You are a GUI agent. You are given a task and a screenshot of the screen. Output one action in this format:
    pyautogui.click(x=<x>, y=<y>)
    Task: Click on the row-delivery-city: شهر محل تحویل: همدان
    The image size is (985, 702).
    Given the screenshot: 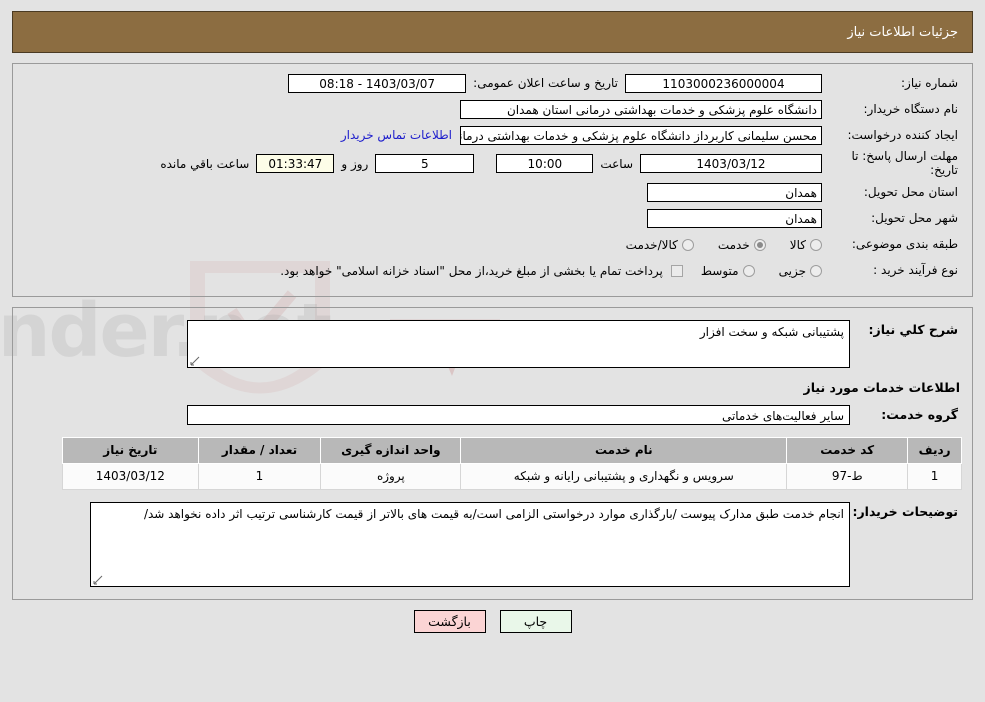 What is the action you would take?
    pyautogui.click(x=492, y=219)
    